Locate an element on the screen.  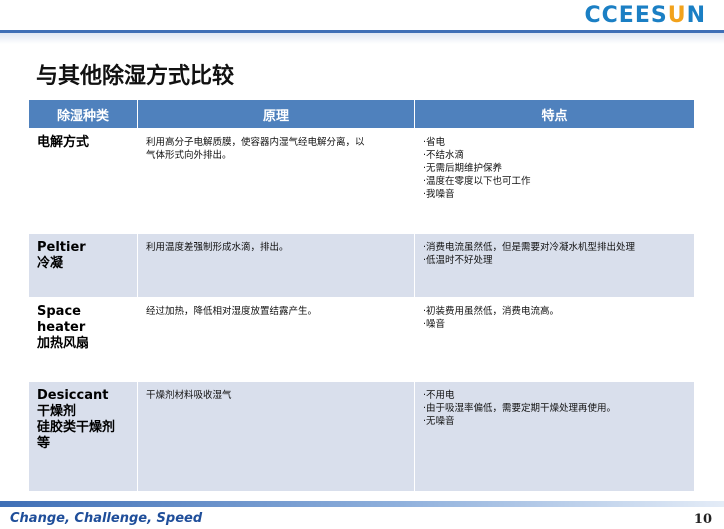
row-principle: 经过加热，降低相对湿度放置结露产生。 is located at coordinates (276, 339).